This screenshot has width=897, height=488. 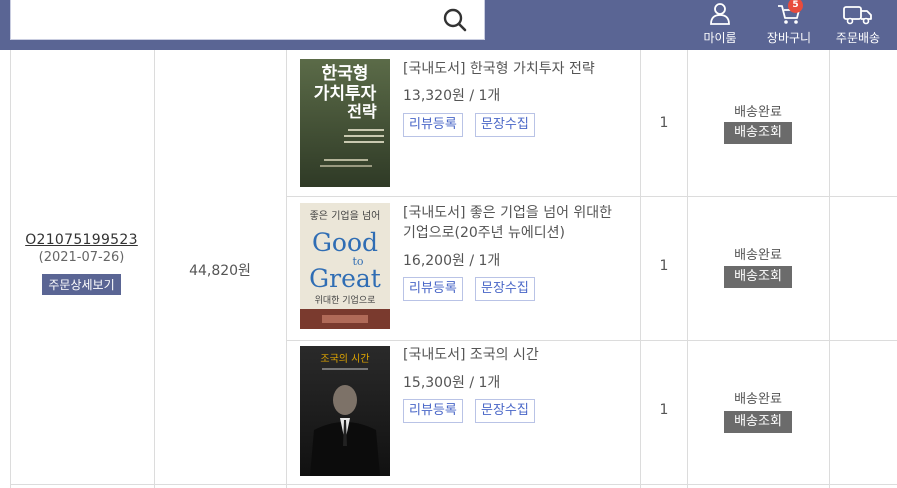 I want to click on review-button-1: 리뷰등록, so click(x=433, y=125).